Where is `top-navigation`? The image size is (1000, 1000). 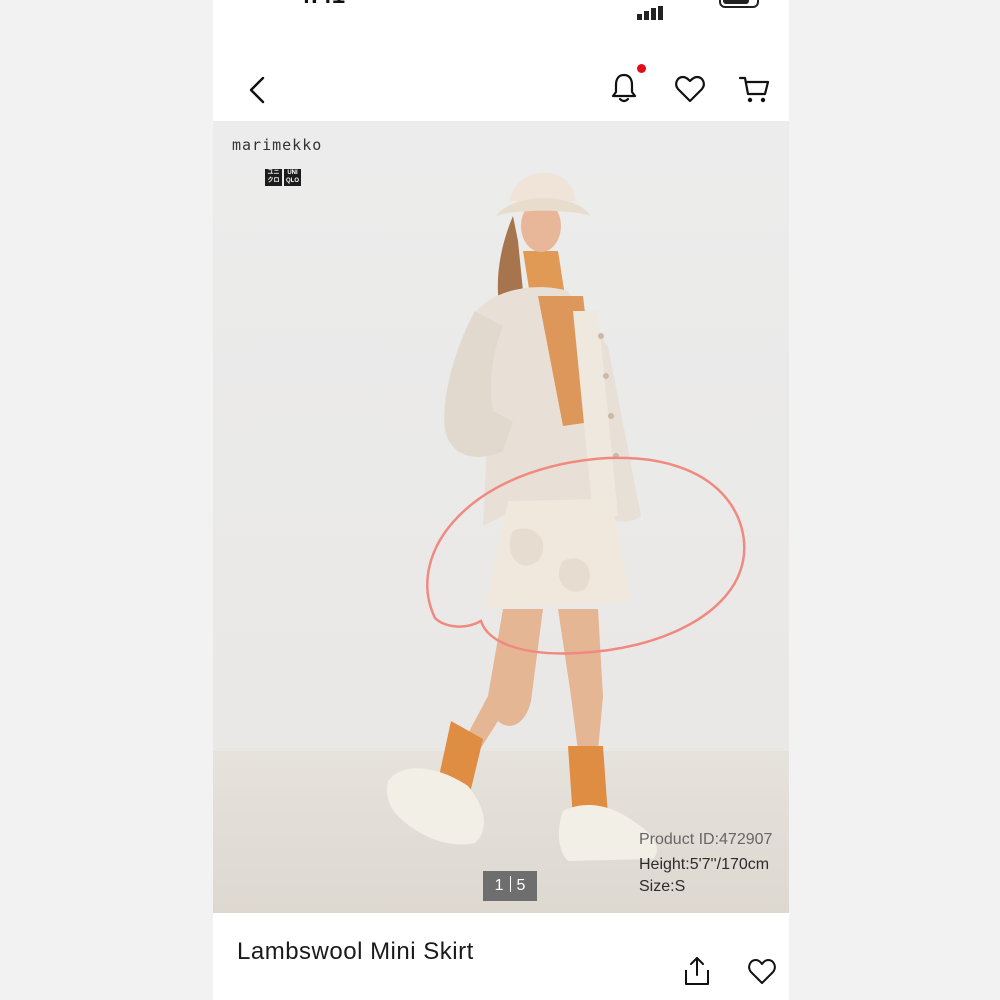
top-navigation is located at coordinates (501, 90).